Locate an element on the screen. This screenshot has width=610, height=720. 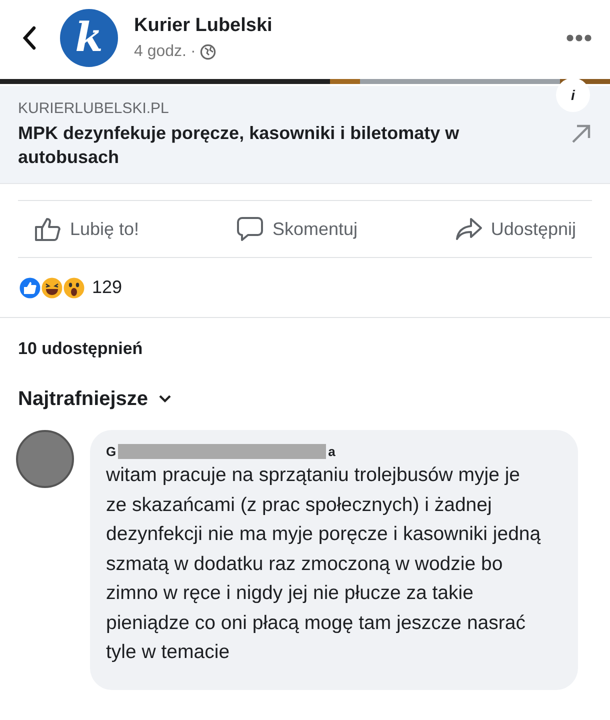
author-name-end: a is located at coordinates (332, 452).